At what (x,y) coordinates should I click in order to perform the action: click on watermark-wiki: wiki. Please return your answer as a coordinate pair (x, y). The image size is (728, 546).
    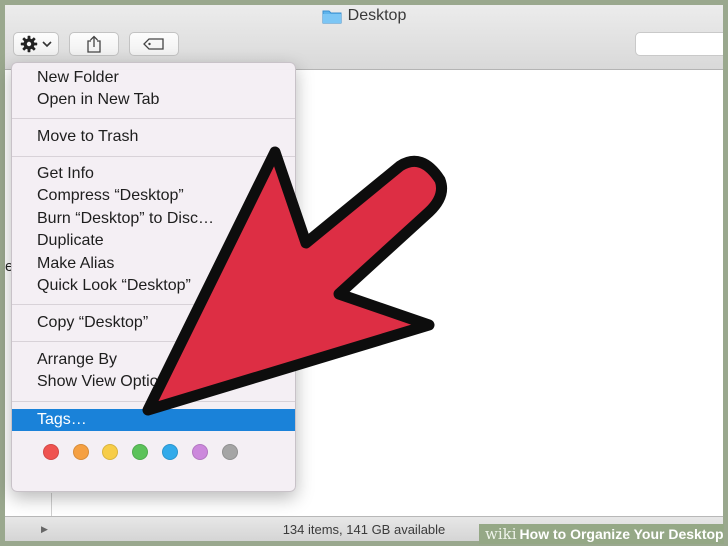
    Looking at the image, I should click on (501, 534).